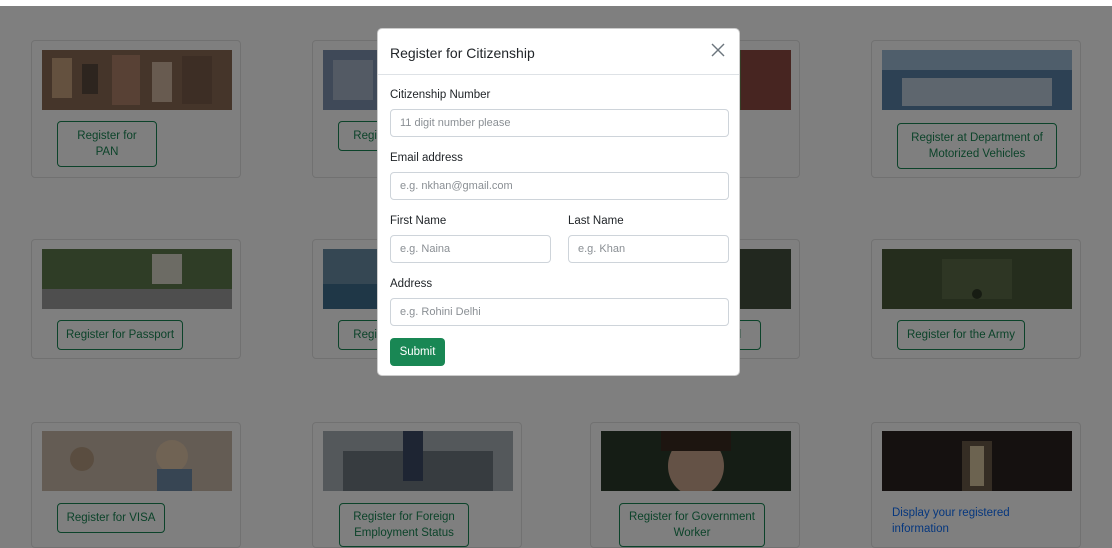 The width and height of the screenshot is (1112, 548). What do you see at coordinates (559, 123) in the screenshot?
I see `citizenship-number-input` at bounding box center [559, 123].